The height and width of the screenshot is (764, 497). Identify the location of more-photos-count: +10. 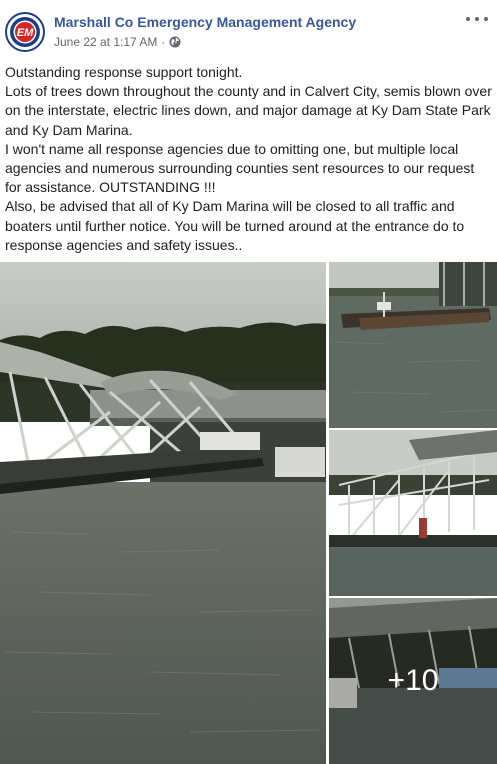
(413, 680).